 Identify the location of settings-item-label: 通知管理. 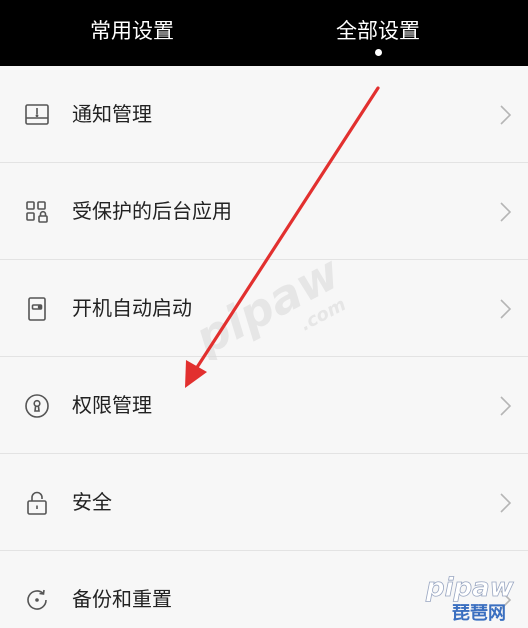
(112, 114).